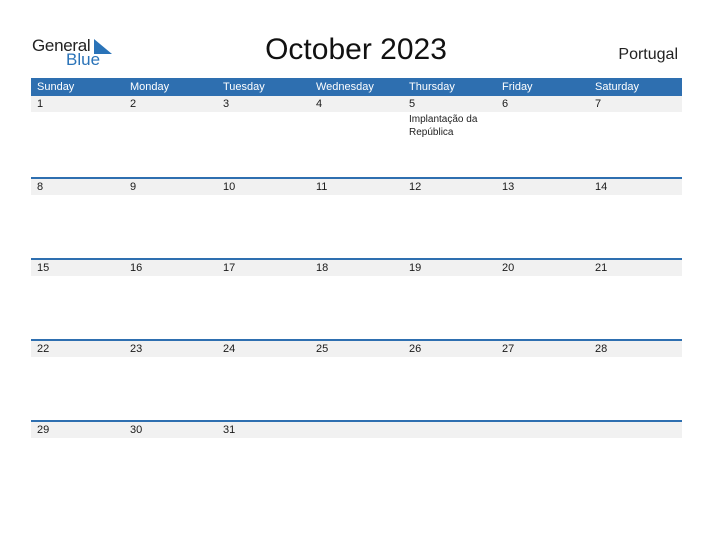 Image resolution: width=712 pixels, height=550 pixels. What do you see at coordinates (415, 268) in the screenshot?
I see `day-number: 19` at bounding box center [415, 268].